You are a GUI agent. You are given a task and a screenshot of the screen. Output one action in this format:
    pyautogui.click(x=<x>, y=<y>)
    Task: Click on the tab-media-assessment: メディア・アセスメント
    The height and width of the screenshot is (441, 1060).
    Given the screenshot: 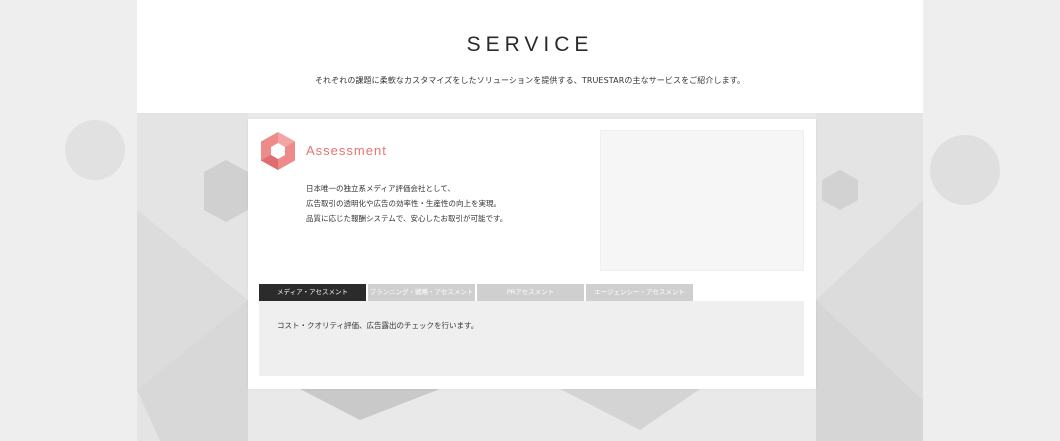 What is the action you would take?
    pyautogui.click(x=312, y=294)
    